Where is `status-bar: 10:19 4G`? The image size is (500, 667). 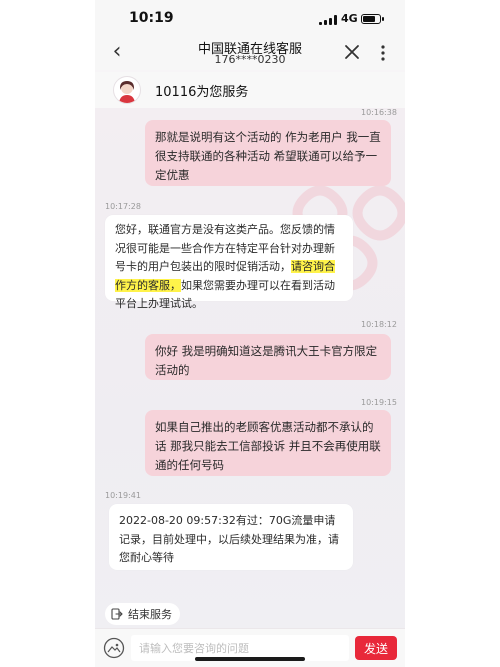
status-bar: 10:19 4G is located at coordinates (250, 20).